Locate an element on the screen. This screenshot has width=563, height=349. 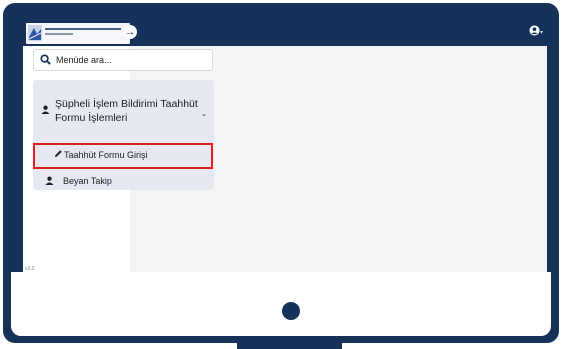
menu-item-label: Taahhüt Formu Girişi is located at coordinates (106, 155).